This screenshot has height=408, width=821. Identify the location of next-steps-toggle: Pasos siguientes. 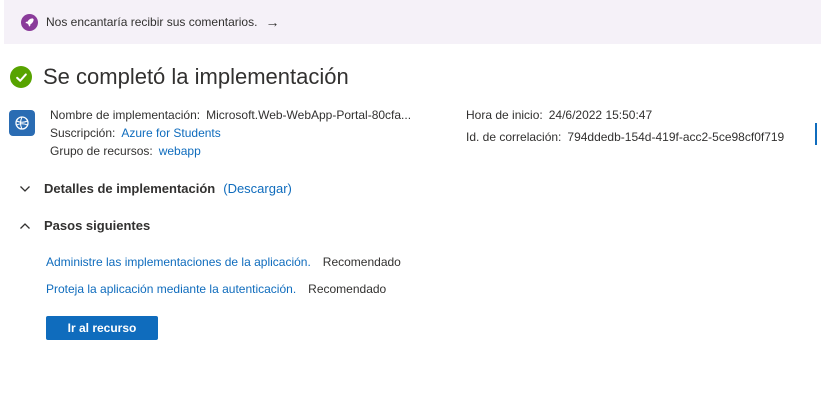
(84, 225).